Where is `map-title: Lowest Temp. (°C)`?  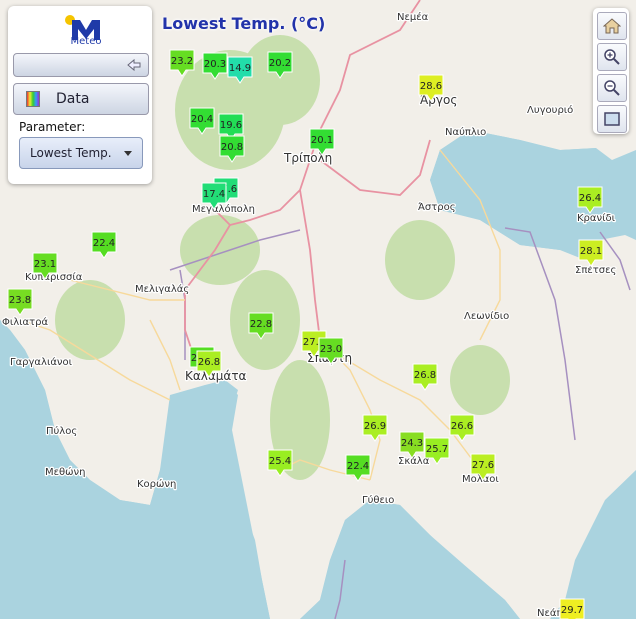
map-title: Lowest Temp. (°C) is located at coordinates (244, 23).